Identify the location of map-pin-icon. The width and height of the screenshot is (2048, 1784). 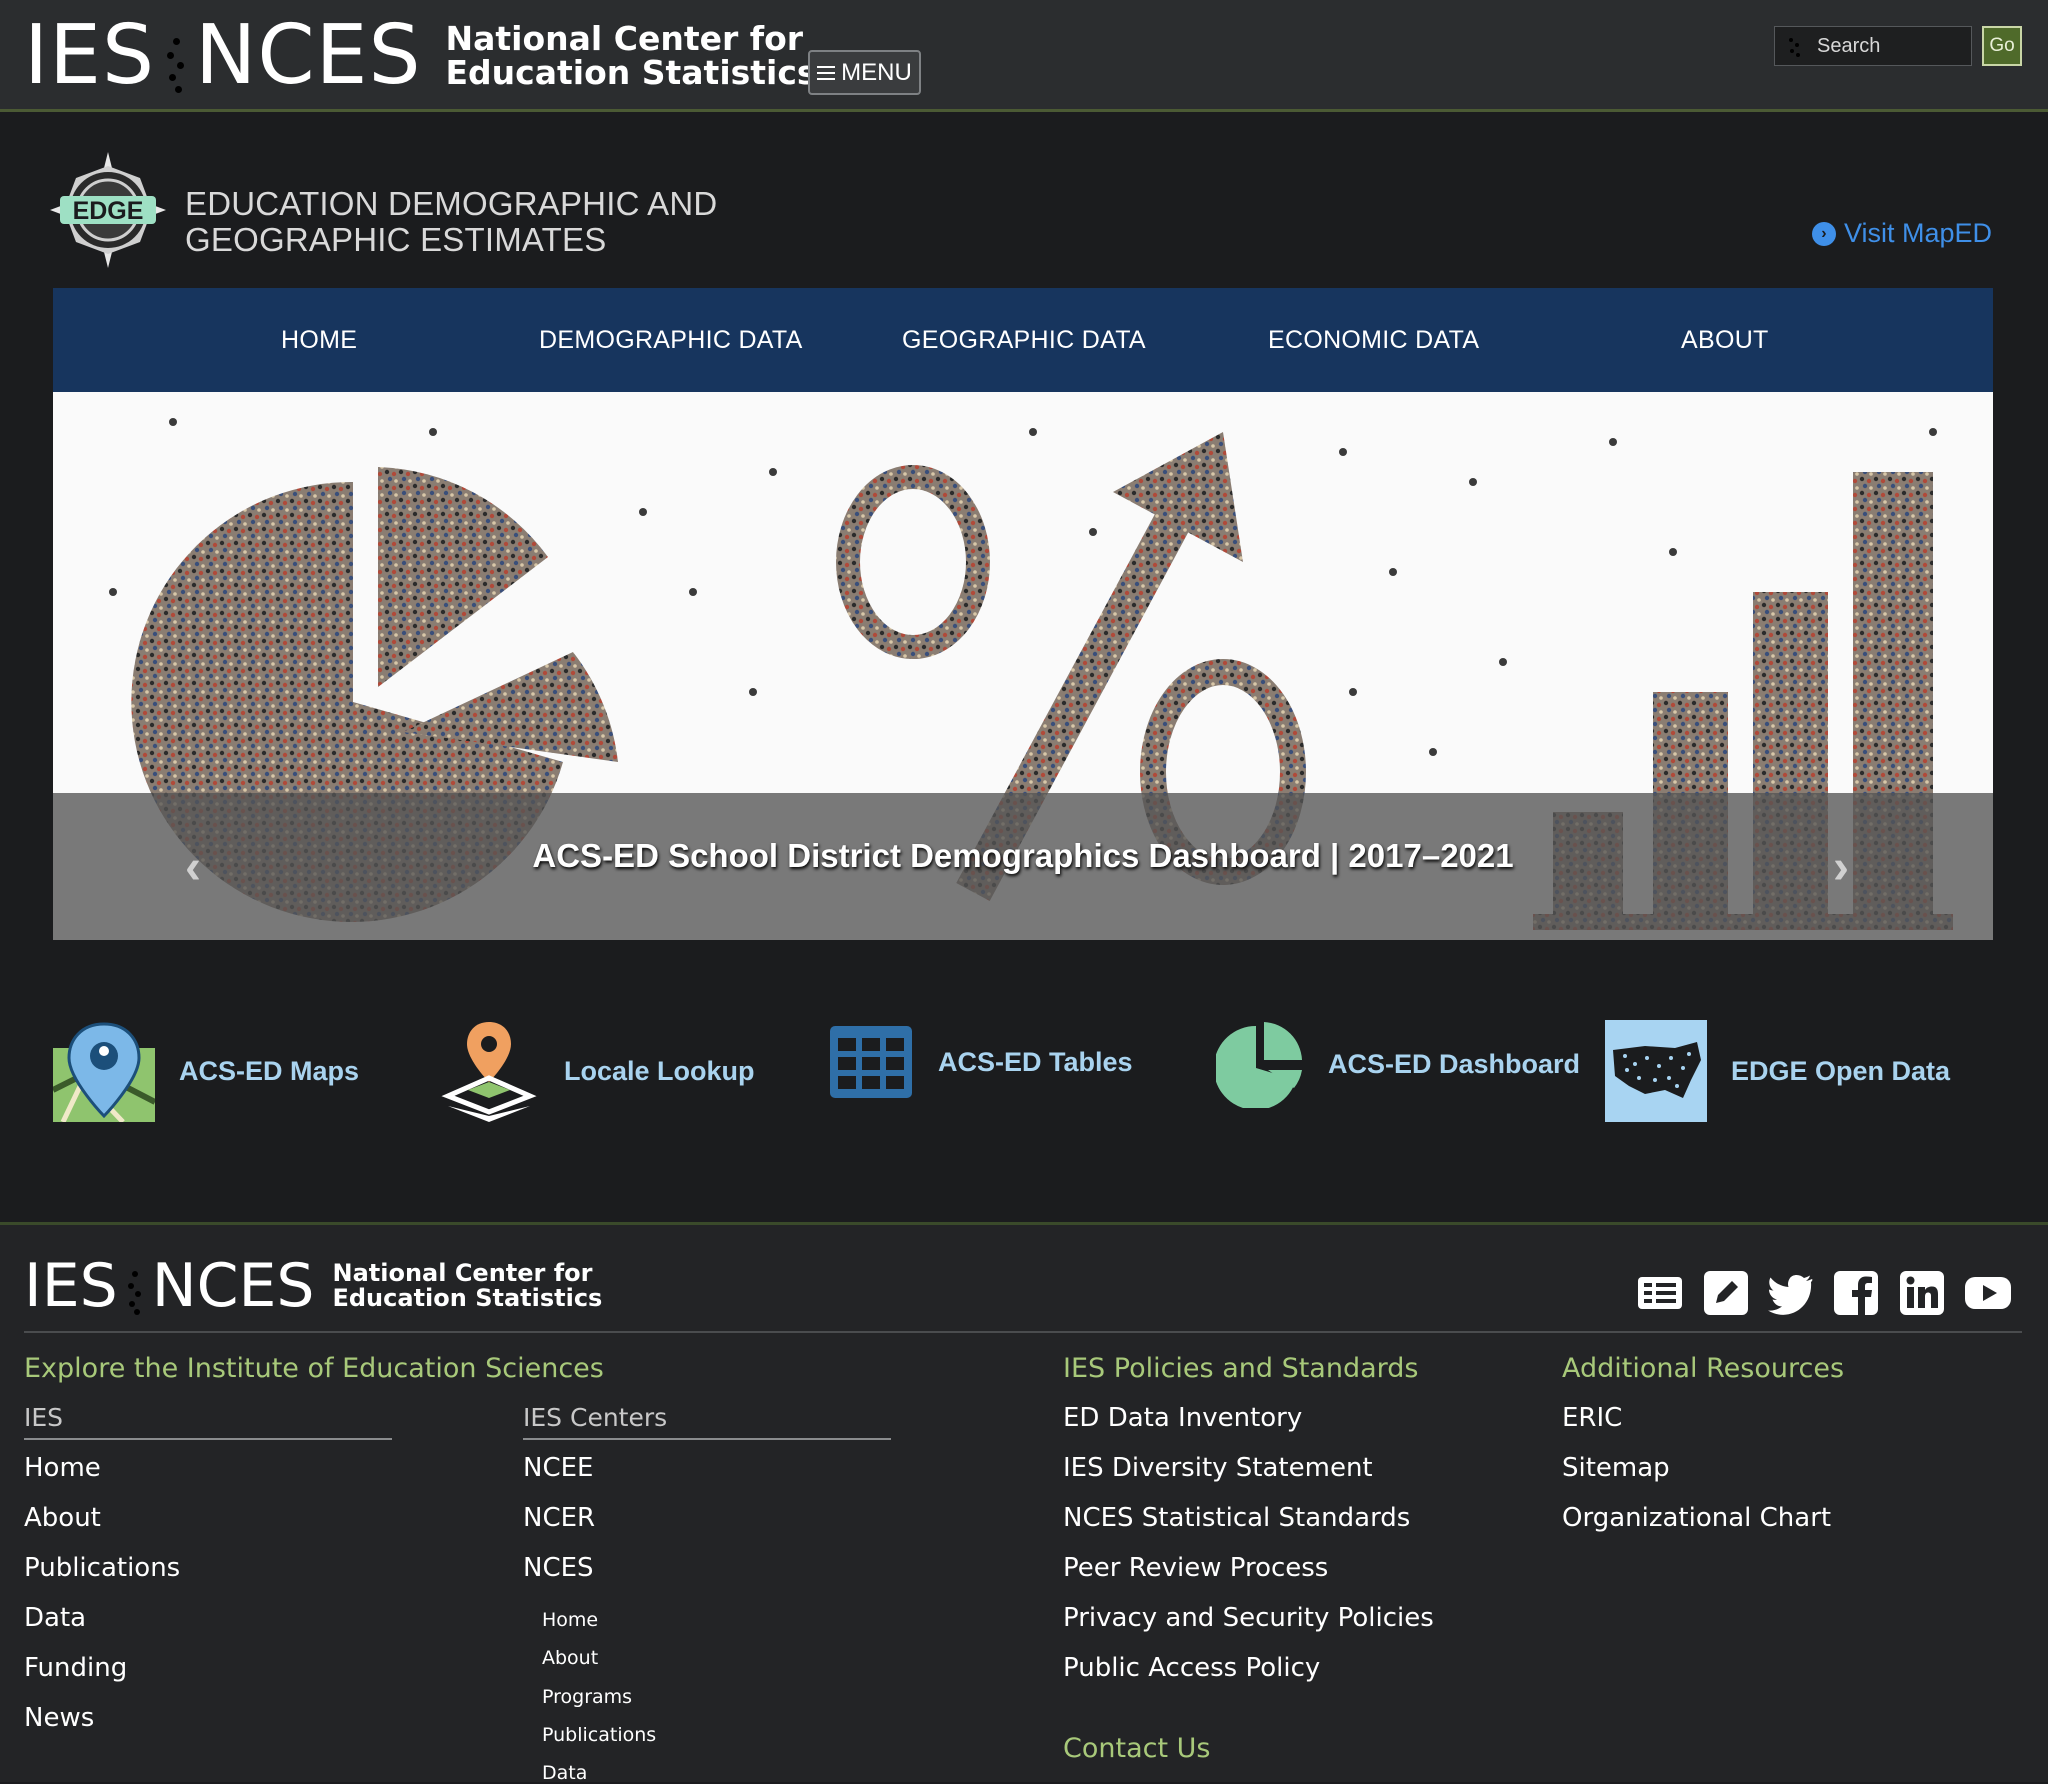
(104, 1072).